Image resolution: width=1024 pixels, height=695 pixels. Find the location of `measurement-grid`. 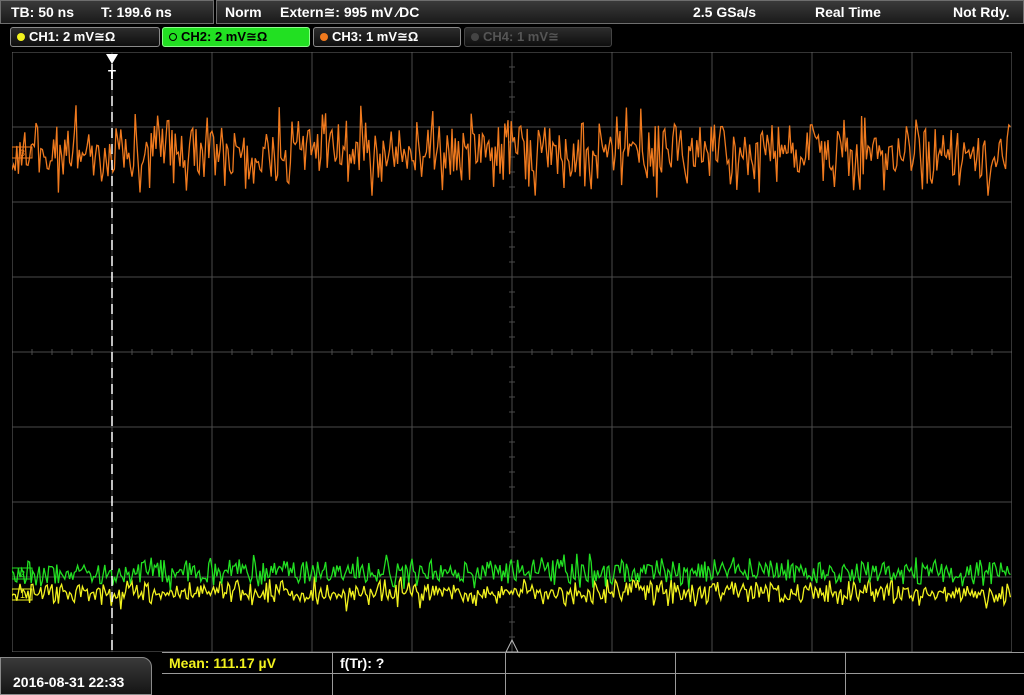

measurement-grid is located at coordinates (593, 673).